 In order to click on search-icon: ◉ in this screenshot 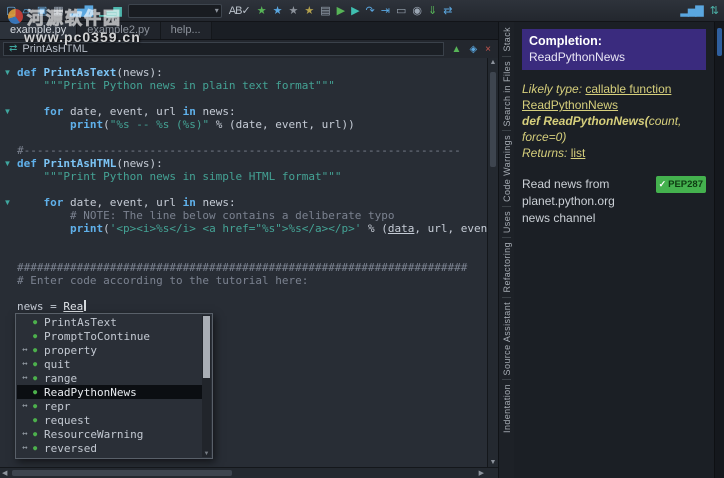, I will do `click(417, 11)`.